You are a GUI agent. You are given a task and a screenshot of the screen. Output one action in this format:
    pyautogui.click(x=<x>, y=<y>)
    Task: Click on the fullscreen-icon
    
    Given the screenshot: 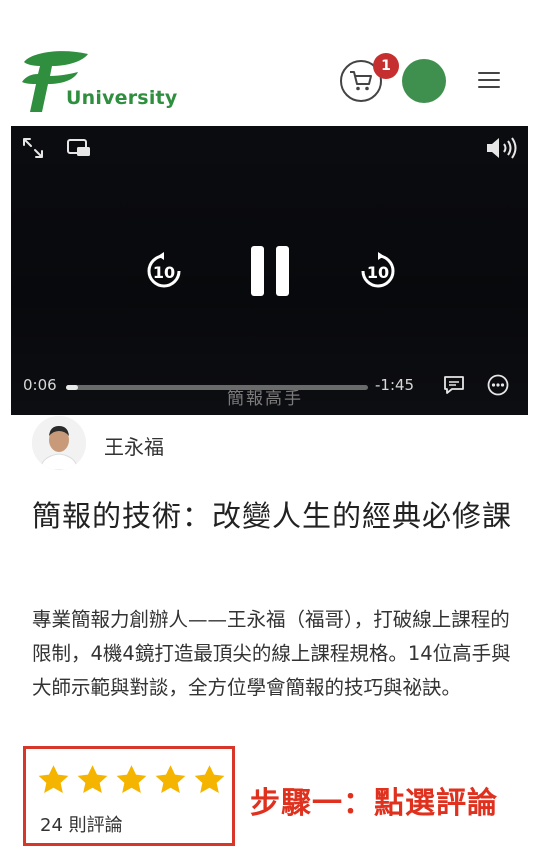 What is the action you would take?
    pyautogui.click(x=33, y=148)
    